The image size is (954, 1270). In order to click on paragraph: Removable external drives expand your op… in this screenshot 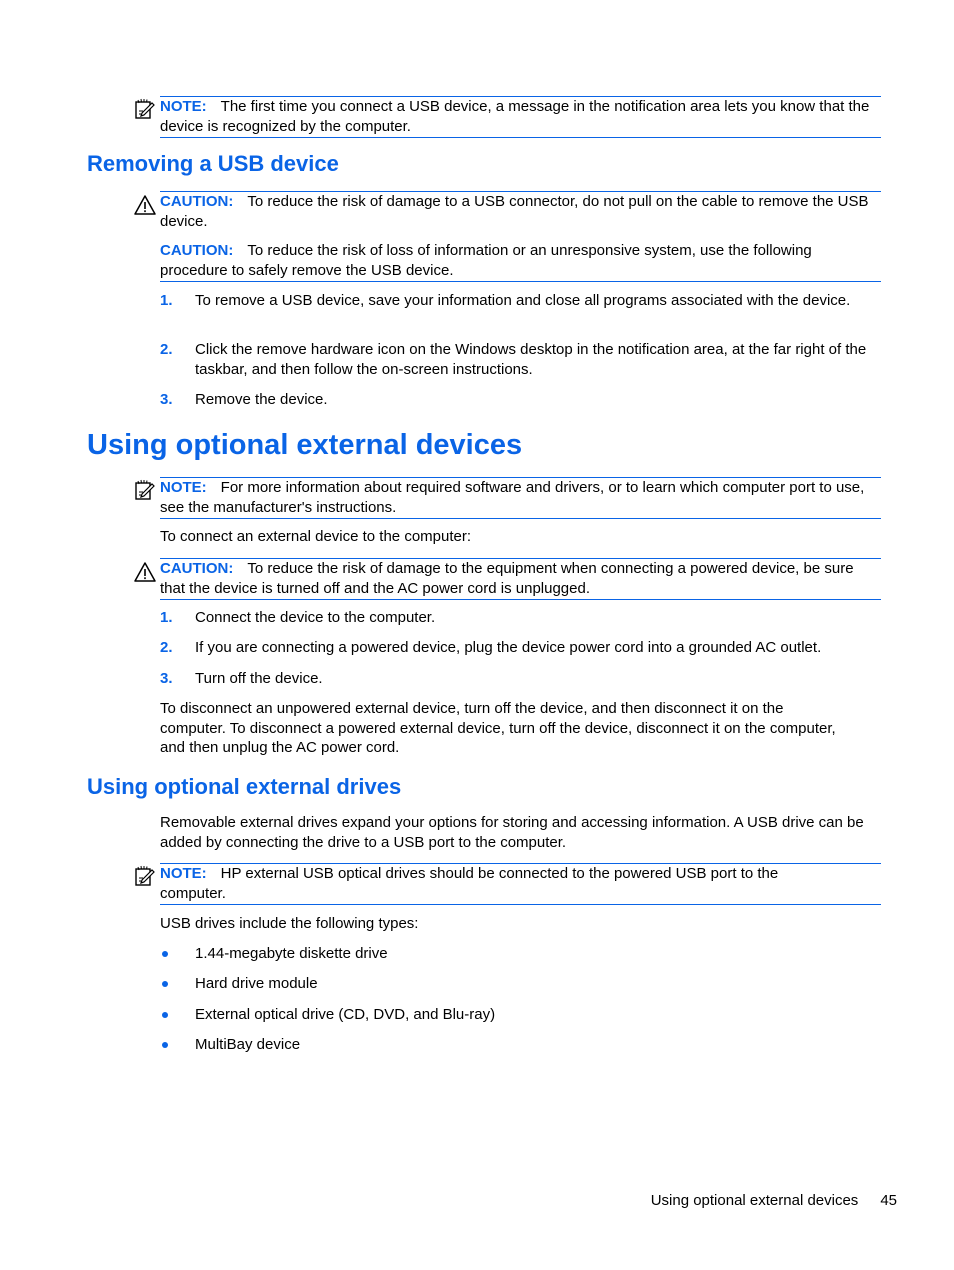, I will do `click(512, 832)`.